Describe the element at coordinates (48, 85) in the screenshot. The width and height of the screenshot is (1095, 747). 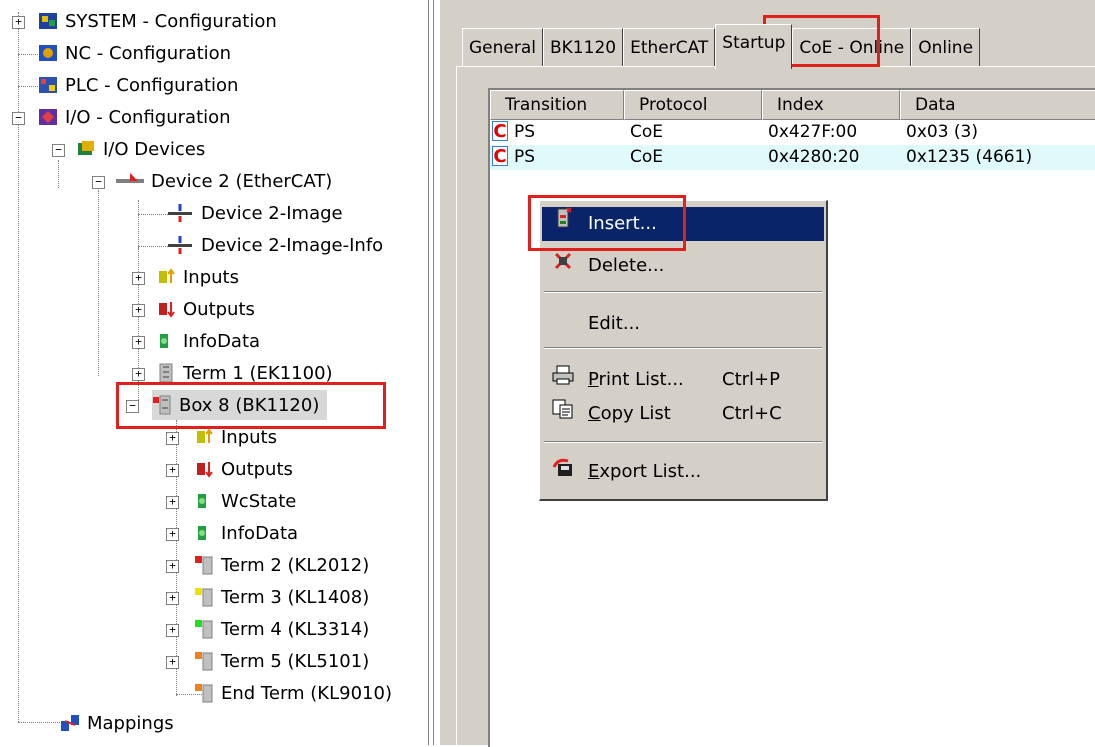
I see `plc-config-icon` at that location.